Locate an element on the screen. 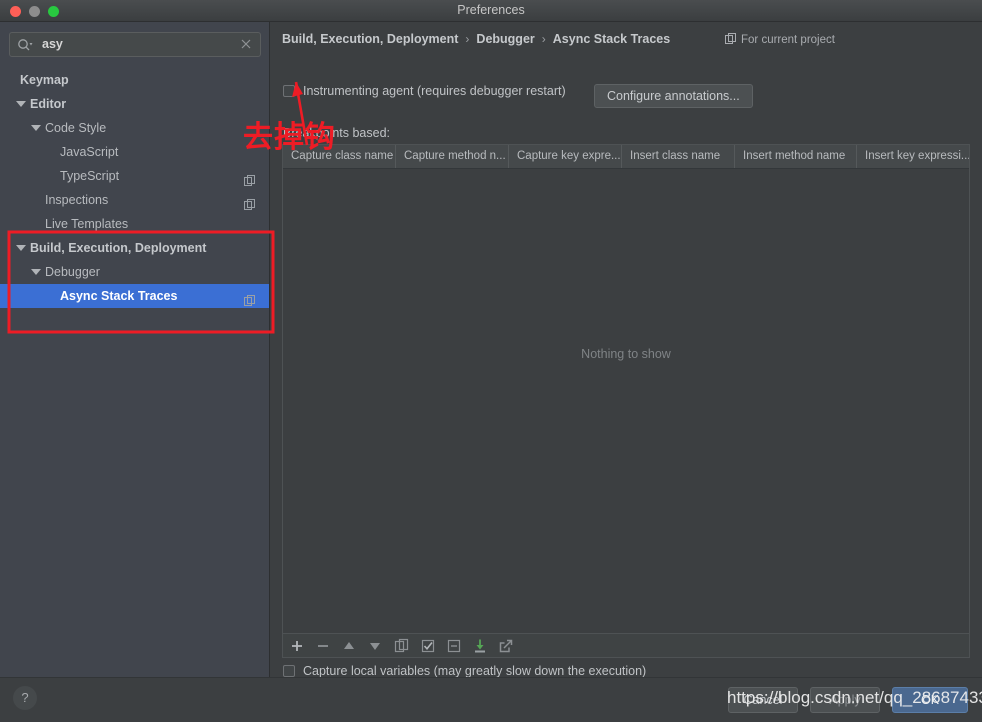  sidebar-item-inspections: Inspections is located at coordinates (134, 200).